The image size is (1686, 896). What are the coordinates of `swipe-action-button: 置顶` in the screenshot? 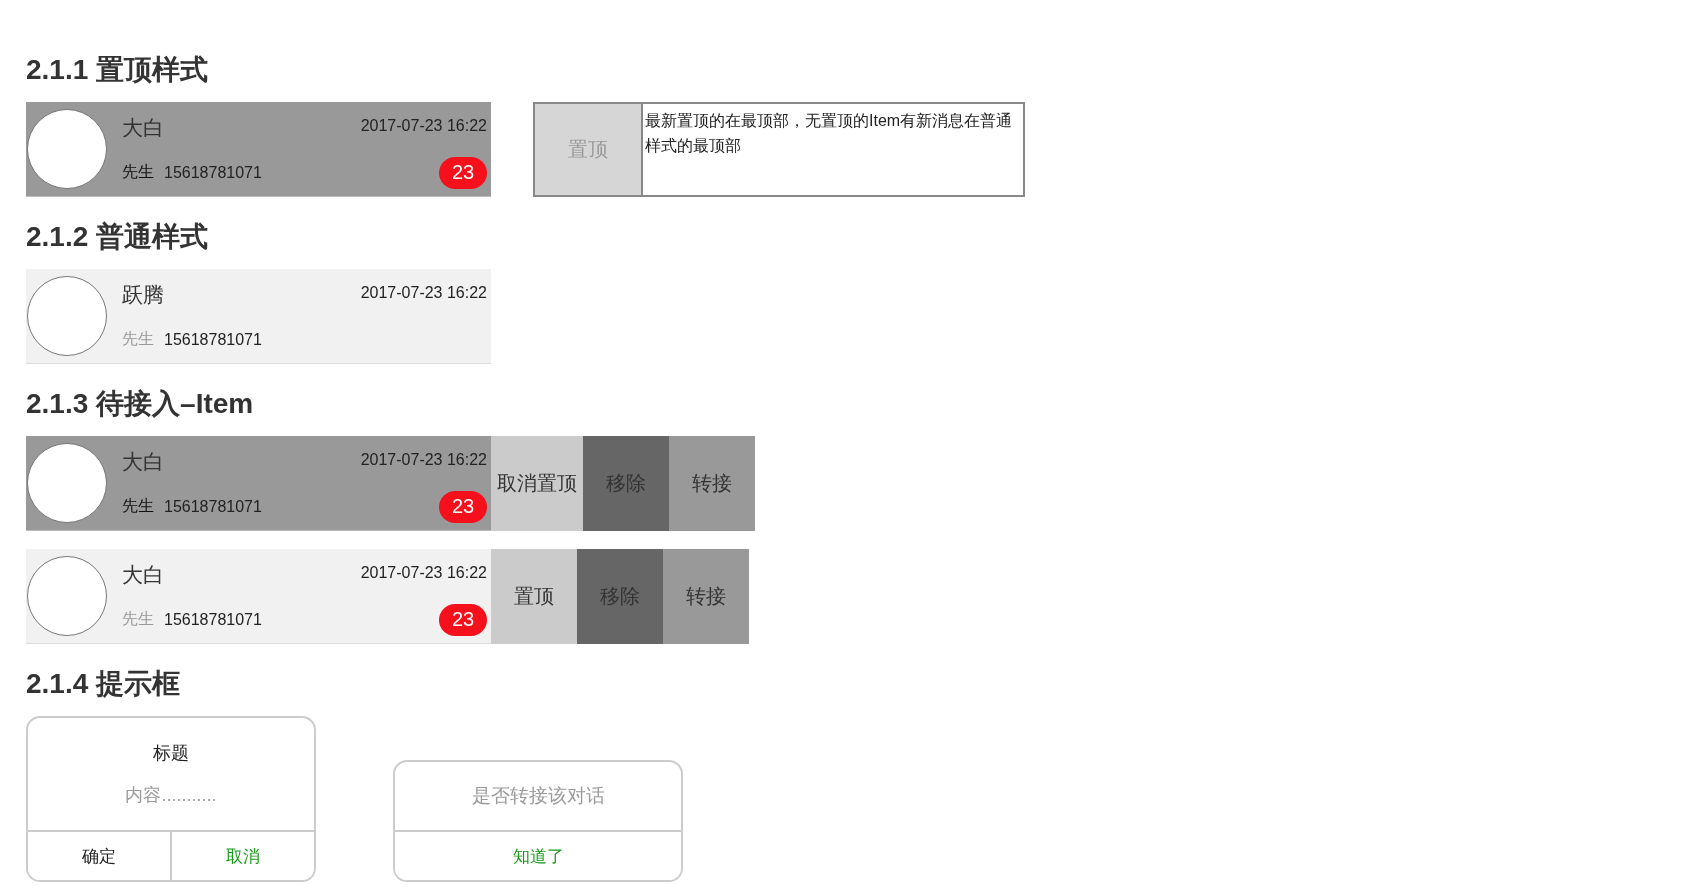 It's located at (534, 596).